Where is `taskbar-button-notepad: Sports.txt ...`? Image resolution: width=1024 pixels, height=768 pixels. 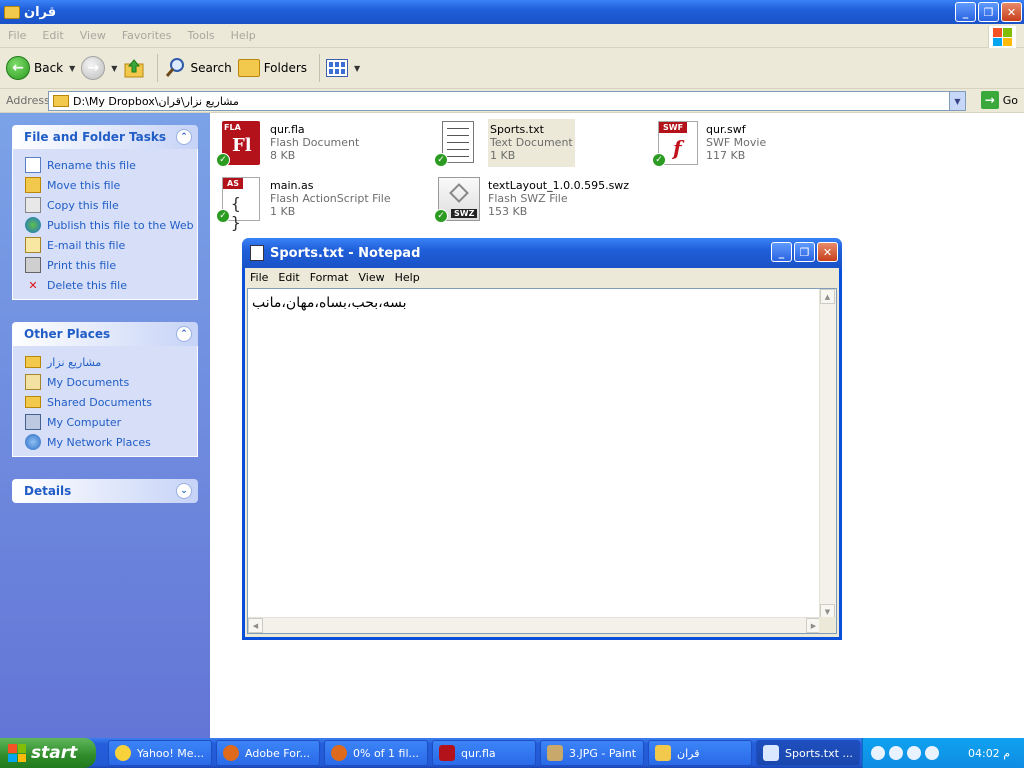
taskbar-button-notepad: Sports.txt ... is located at coordinates (808, 753).